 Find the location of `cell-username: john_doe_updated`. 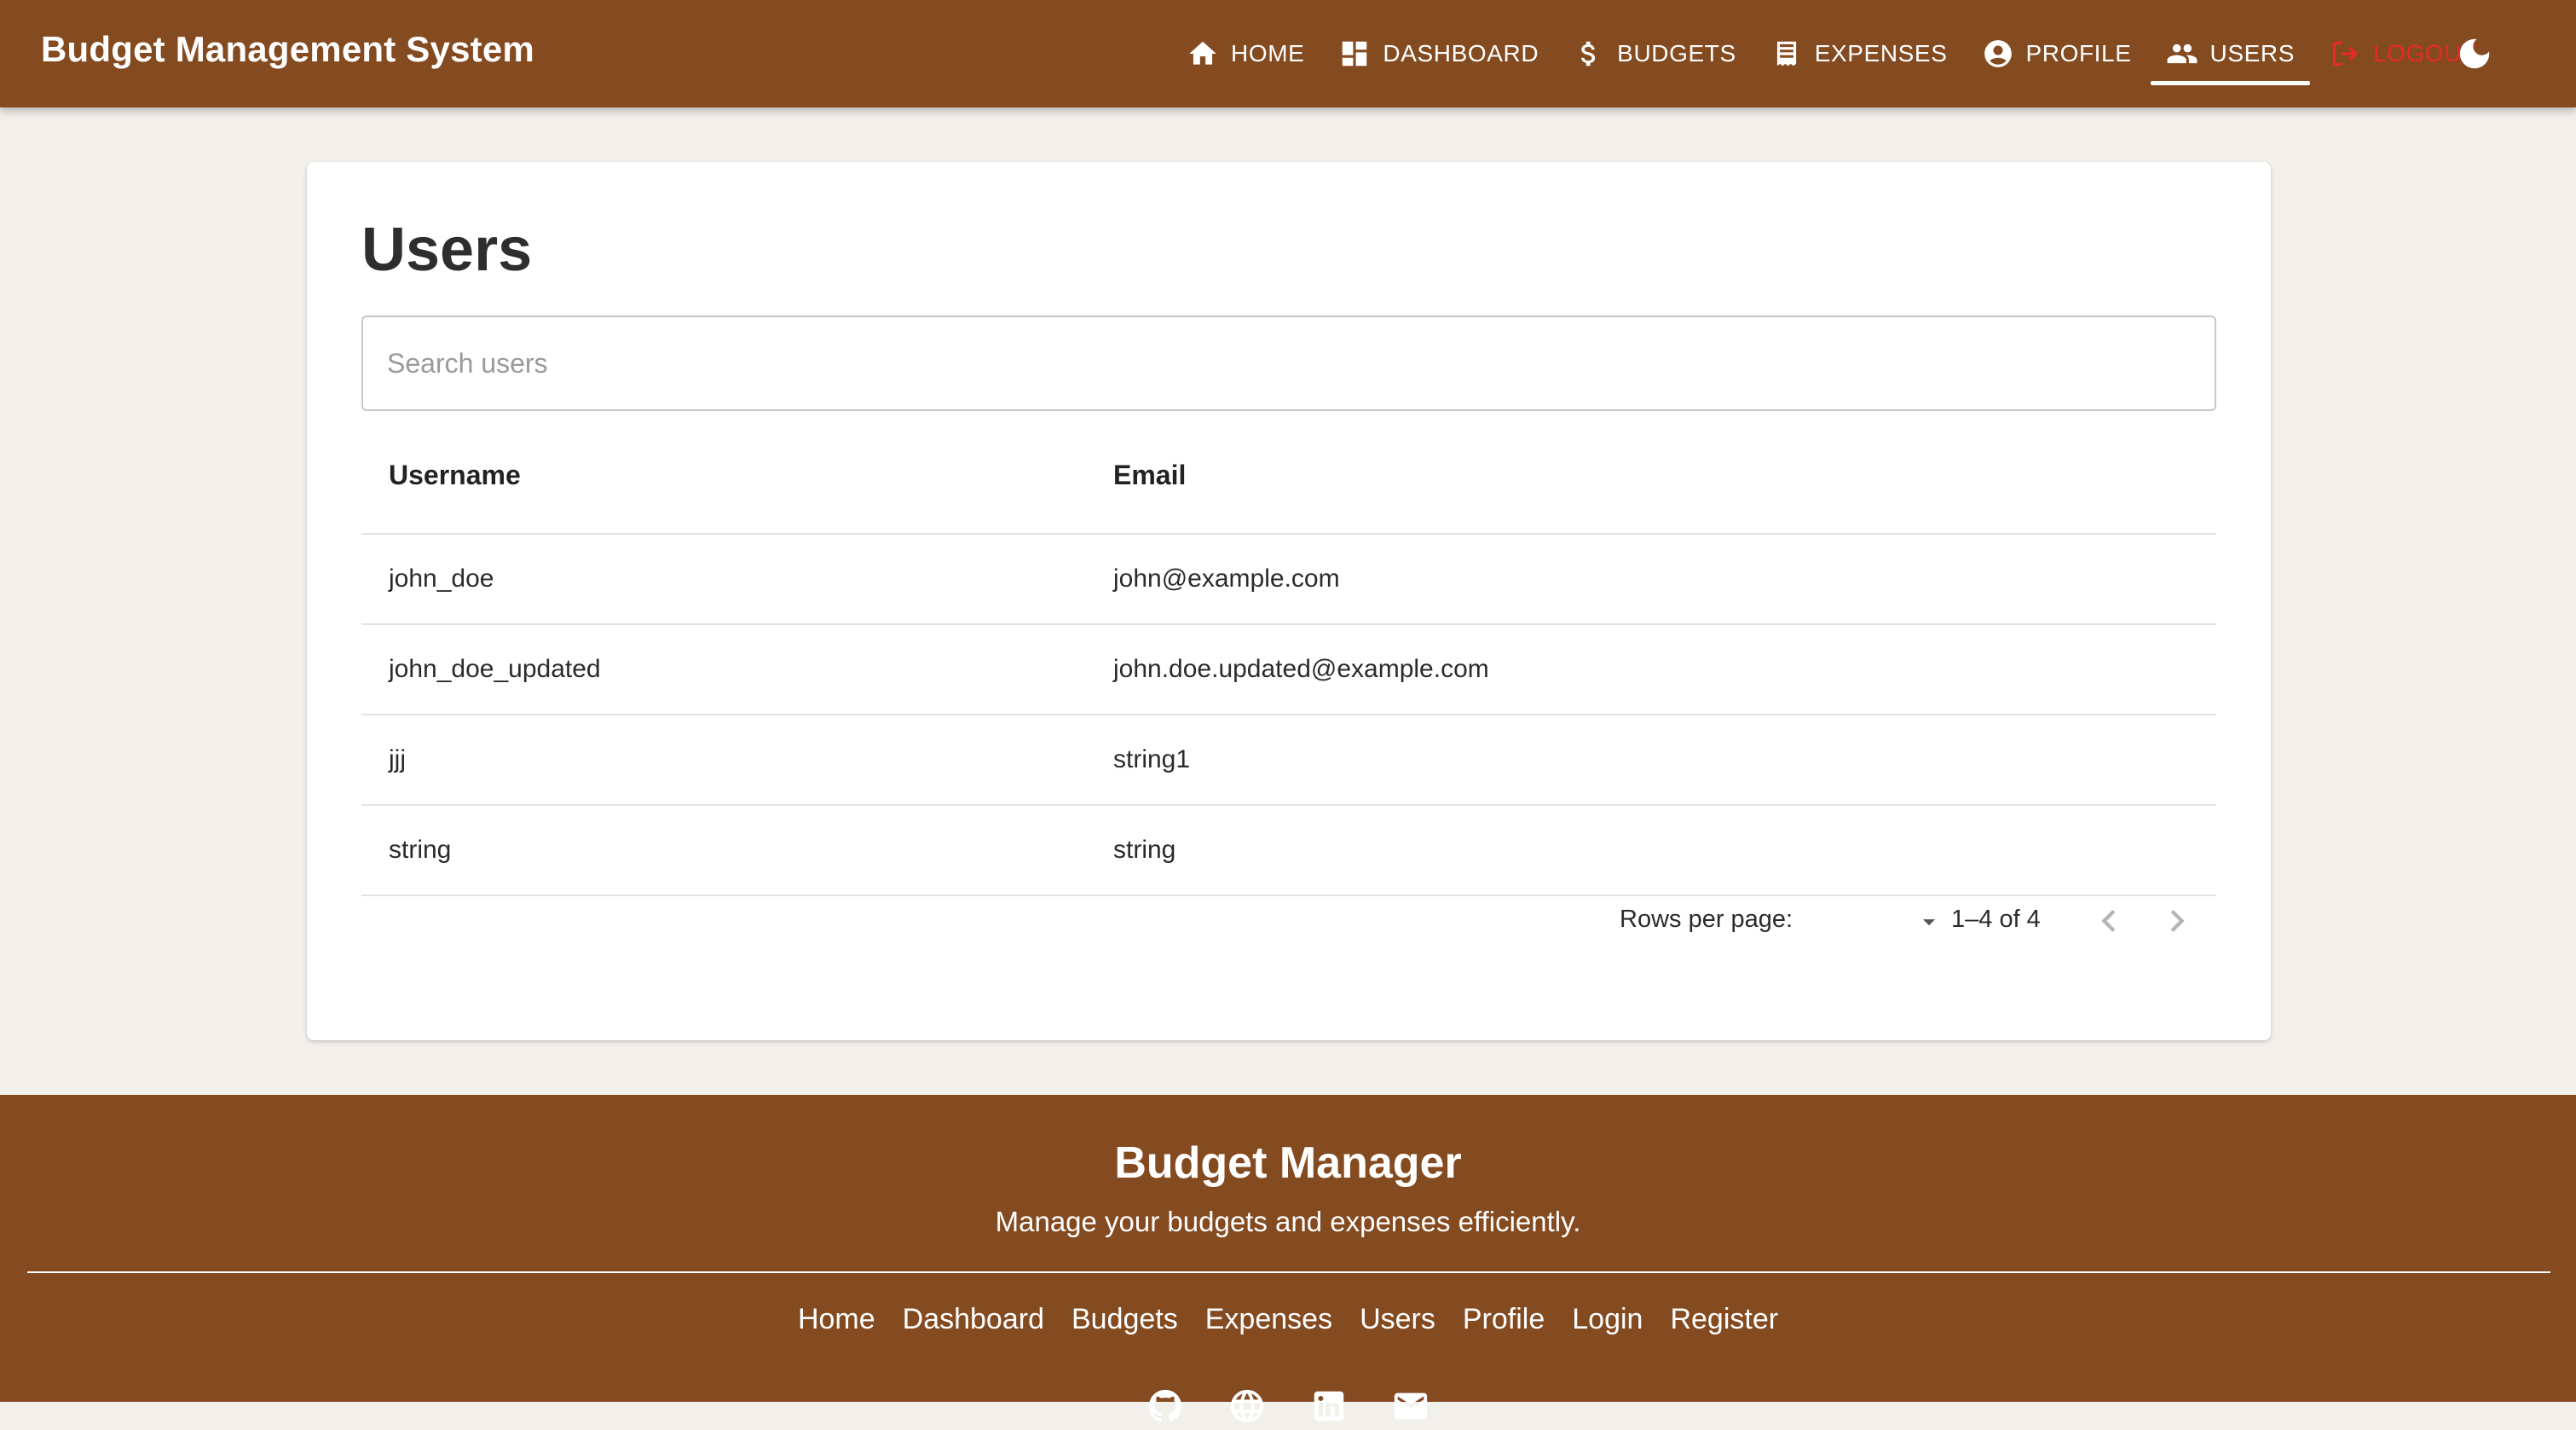

cell-username: john_doe_updated is located at coordinates (723, 669).